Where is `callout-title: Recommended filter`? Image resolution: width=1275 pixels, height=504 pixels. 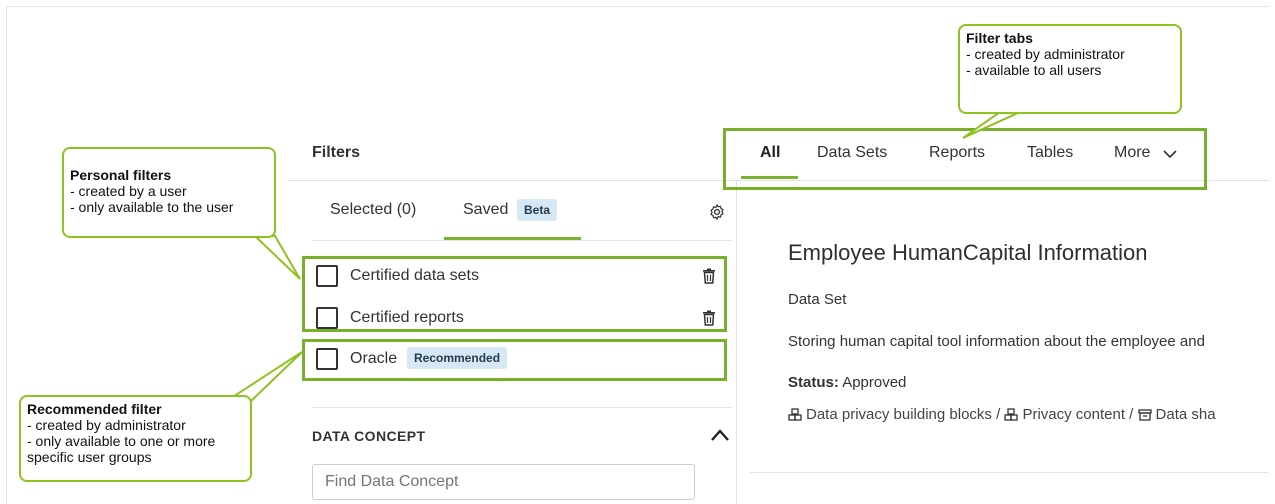 callout-title: Recommended filter is located at coordinates (94, 409).